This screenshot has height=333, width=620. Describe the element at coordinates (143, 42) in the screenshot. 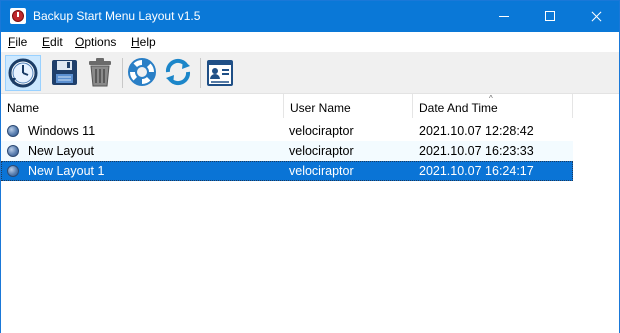

I see `menu-help: Help` at that location.